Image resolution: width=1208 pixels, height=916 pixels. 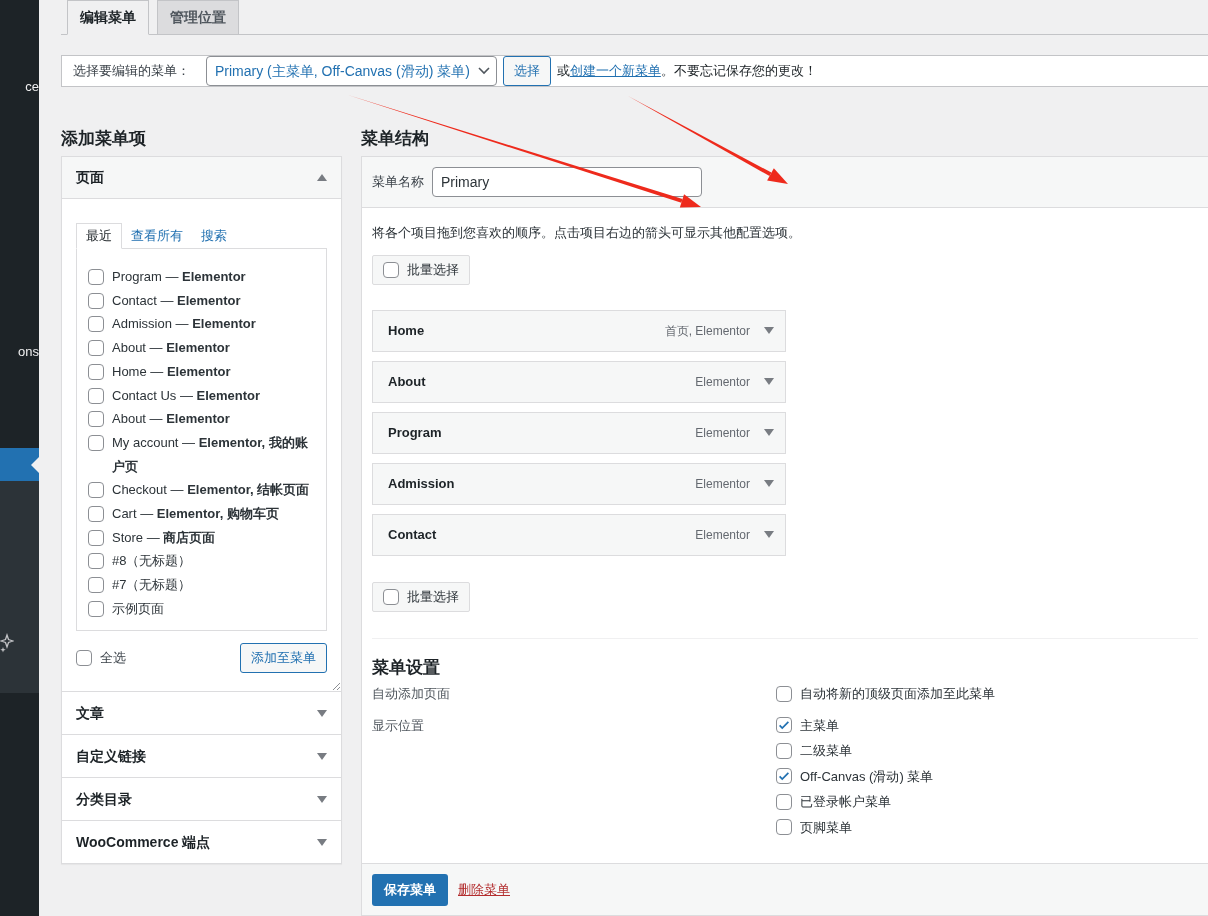 I want to click on setting-label: 显示位置, so click(x=398, y=725).